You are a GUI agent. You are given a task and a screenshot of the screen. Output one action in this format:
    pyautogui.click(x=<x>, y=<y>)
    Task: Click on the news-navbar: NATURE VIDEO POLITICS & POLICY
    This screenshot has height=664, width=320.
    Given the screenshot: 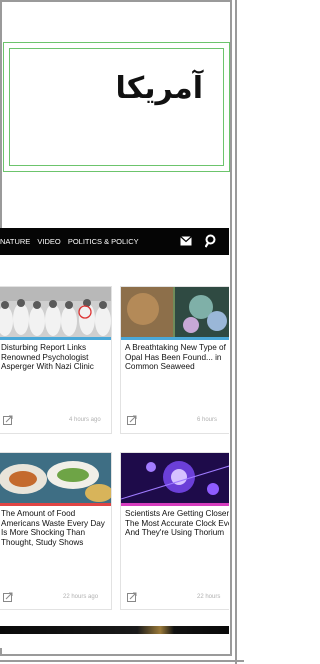 What is the action you would take?
    pyautogui.click(x=114, y=241)
    